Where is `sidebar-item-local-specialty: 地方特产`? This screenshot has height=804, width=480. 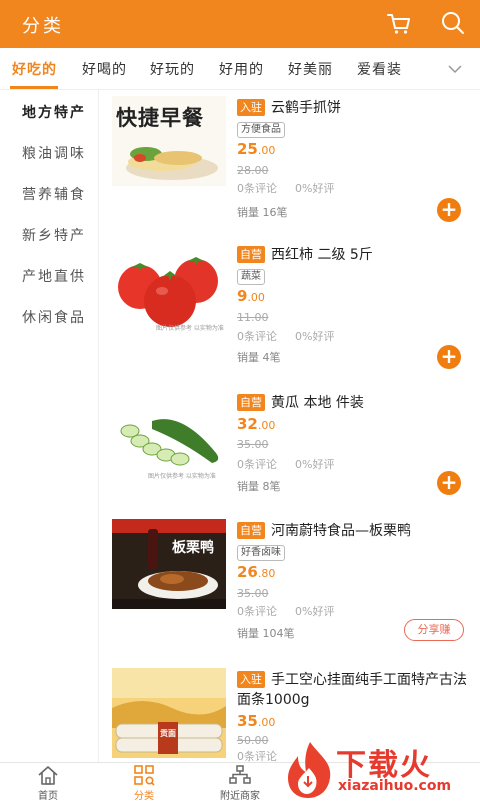
sidebar-item-local-specialty: 地方特产 is located at coordinates (54, 112).